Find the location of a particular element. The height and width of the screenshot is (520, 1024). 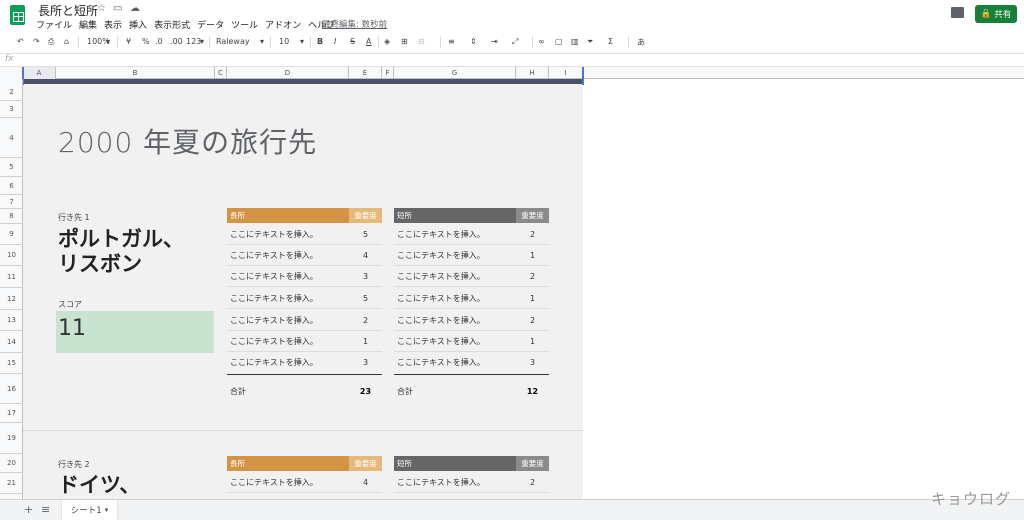

decrease-decimal-button: .0 is located at coordinates (159, 41).